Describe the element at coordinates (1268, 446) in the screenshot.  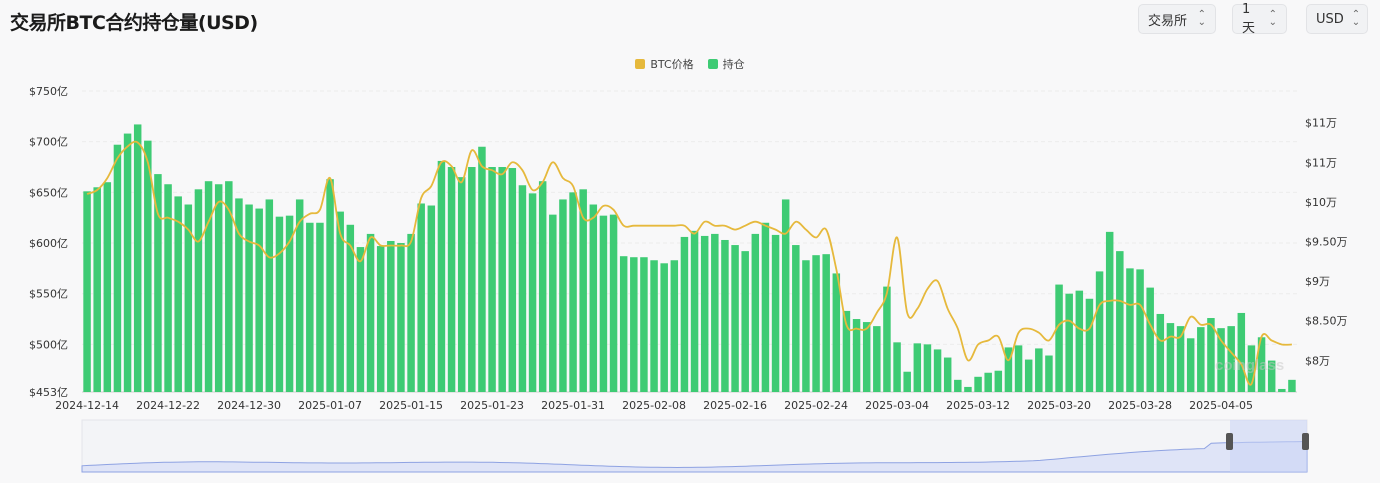
I see `navigator-selection` at that location.